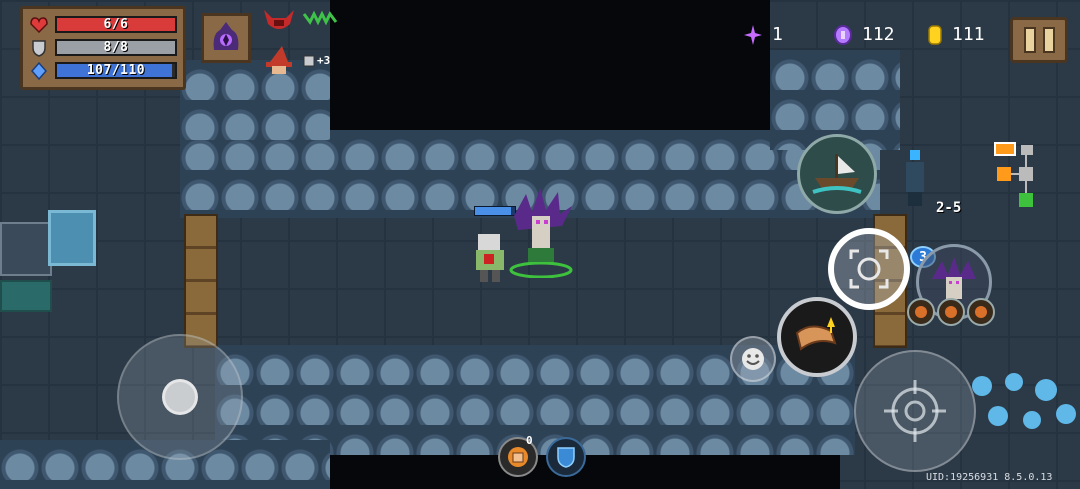 Image resolution: width=1080 pixels, height=489 pixels. I want to click on ship-skill-button, so click(837, 174).